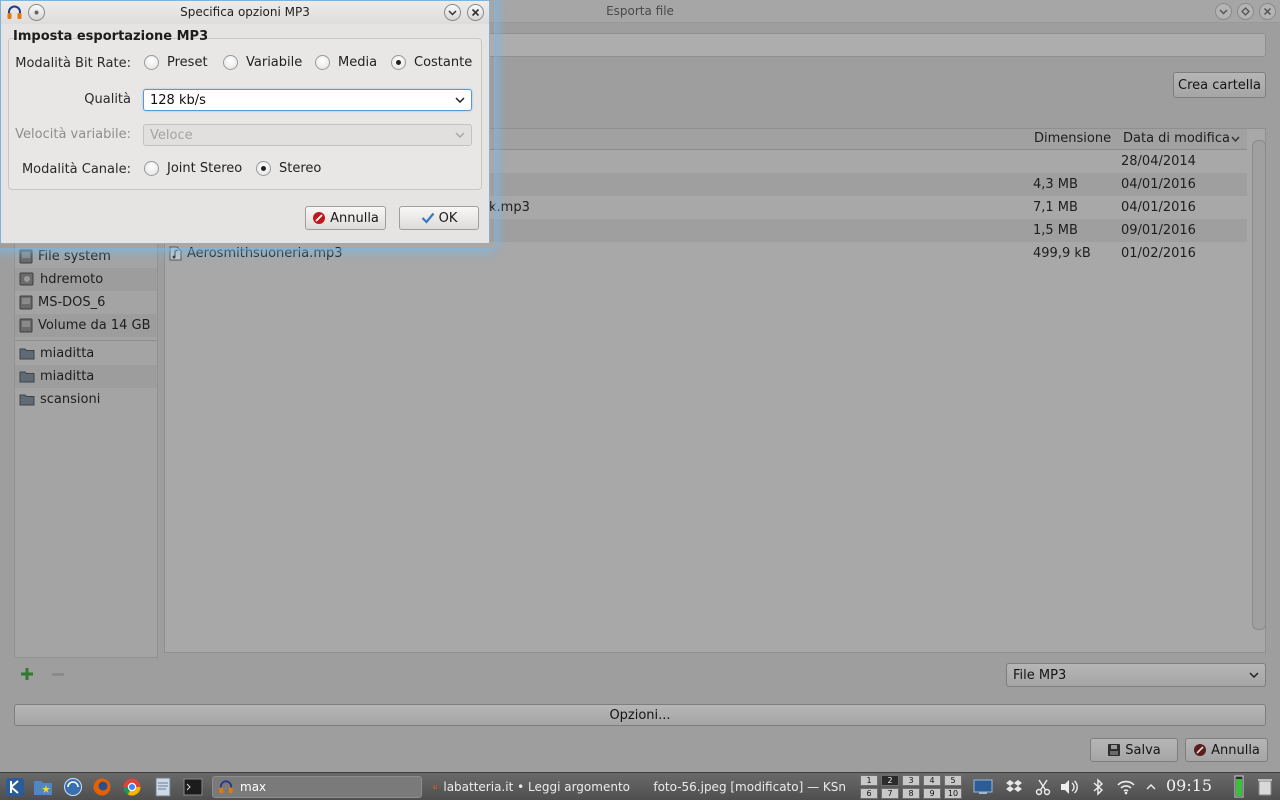 This screenshot has height=800, width=1280. I want to click on application-launcher-button, so click(15, 787).